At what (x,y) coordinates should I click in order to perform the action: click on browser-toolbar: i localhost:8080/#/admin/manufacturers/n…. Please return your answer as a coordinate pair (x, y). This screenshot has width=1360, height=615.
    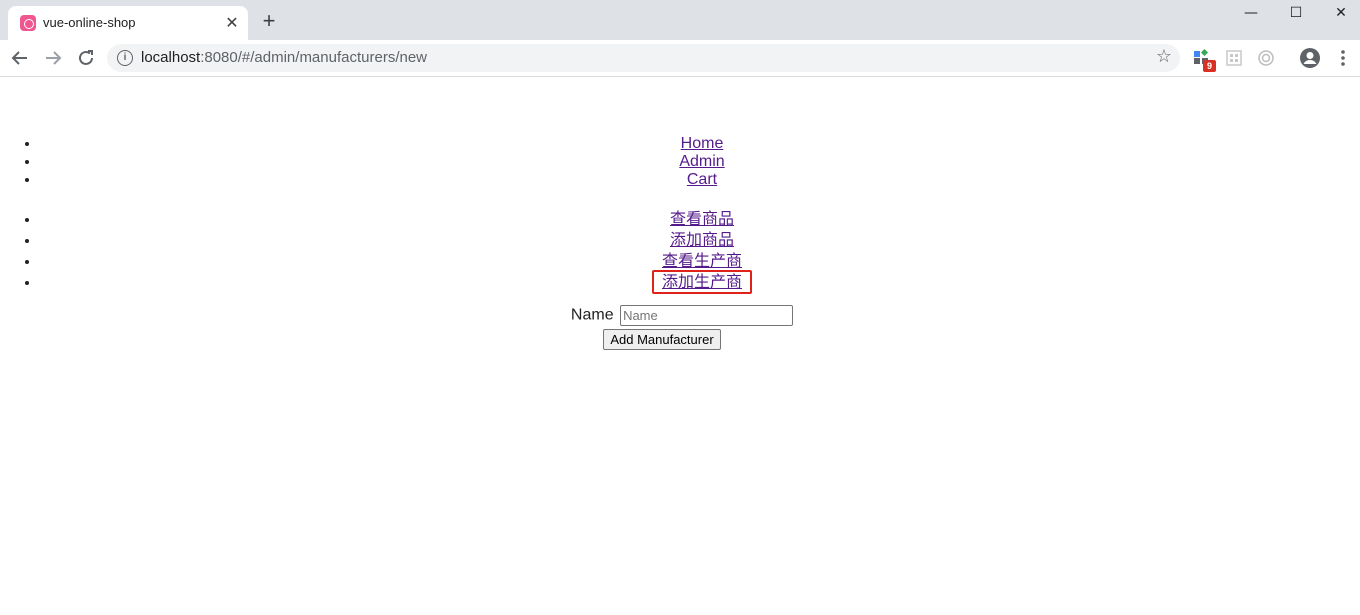
    Looking at the image, I should click on (680, 58).